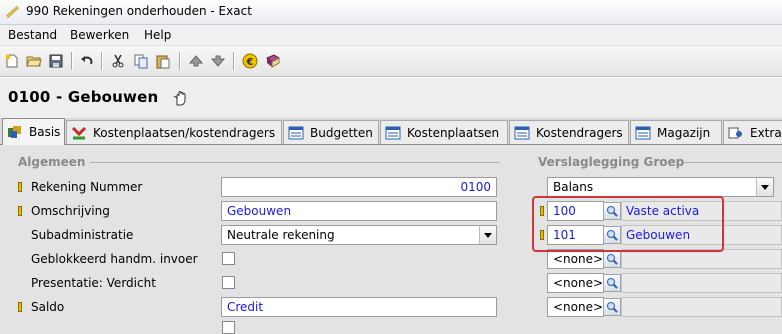 Image resolution: width=782 pixels, height=334 pixels. I want to click on section-verslaglegging-groep: Verslaglegging Groep, so click(611, 162).